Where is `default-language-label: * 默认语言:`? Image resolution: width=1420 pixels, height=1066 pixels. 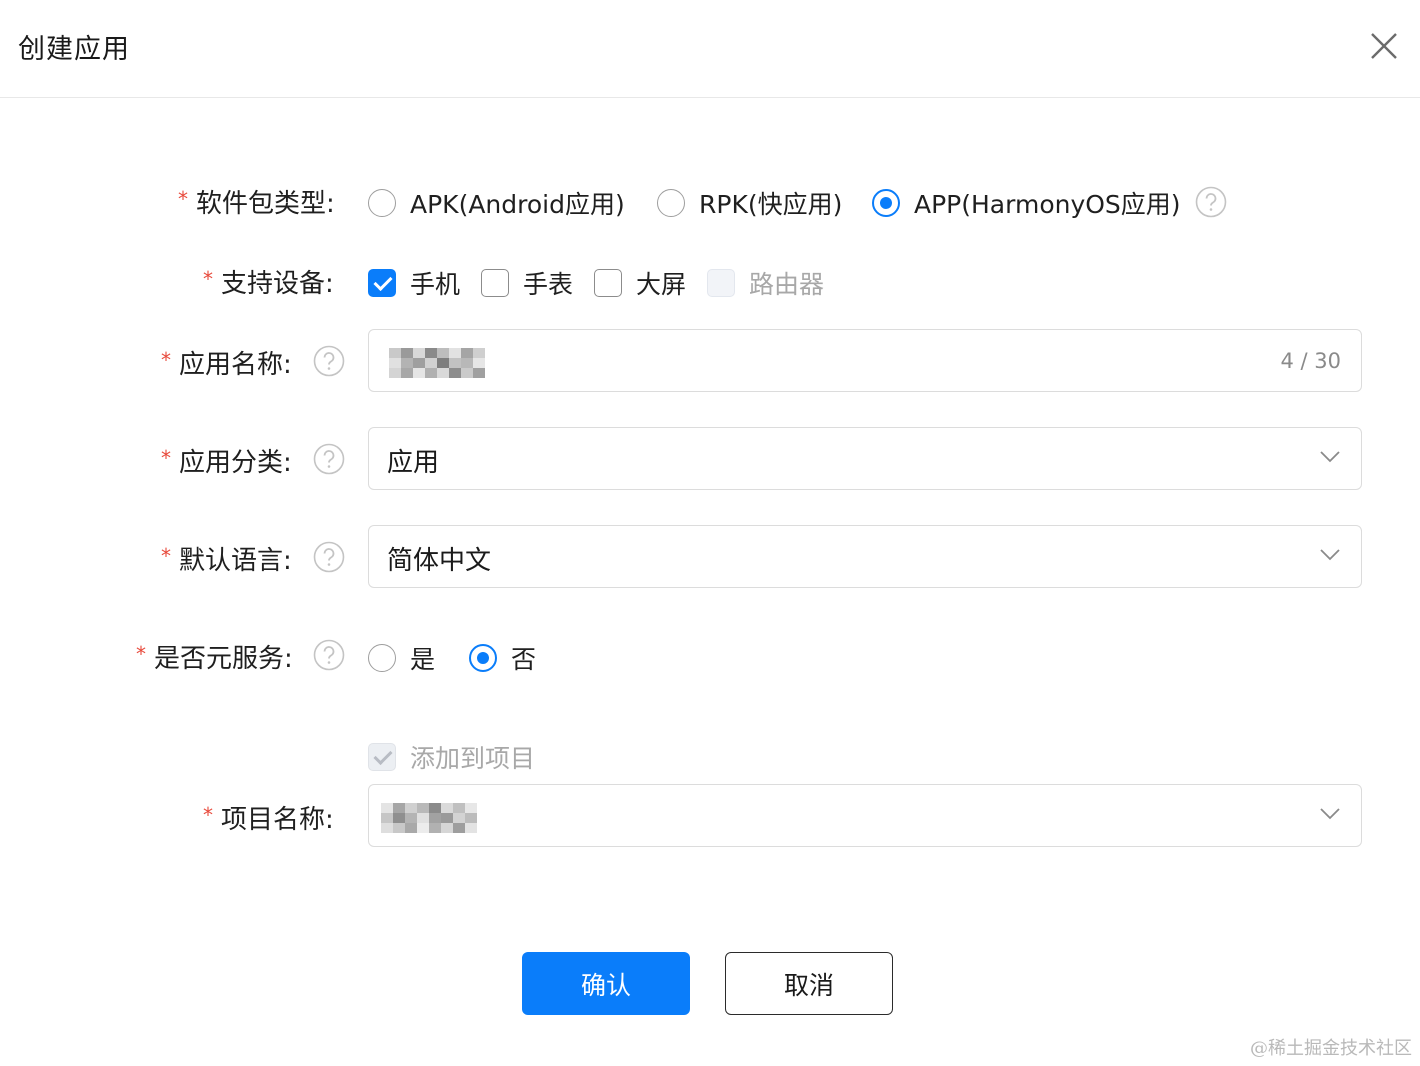 default-language-label: * 默认语言: is located at coordinates (226, 558).